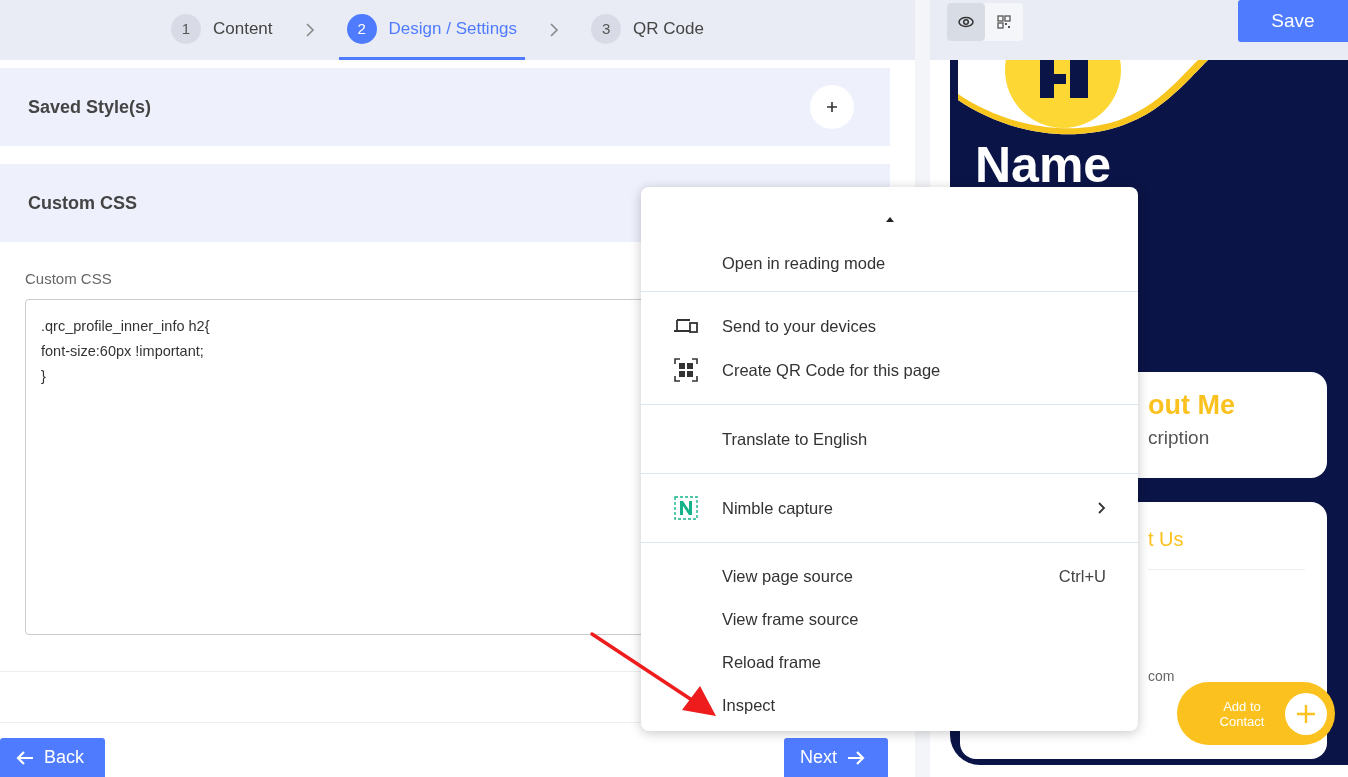 The width and height of the screenshot is (1348, 777). Describe the element at coordinates (52, 757) in the screenshot. I see `back-button: Back` at that location.